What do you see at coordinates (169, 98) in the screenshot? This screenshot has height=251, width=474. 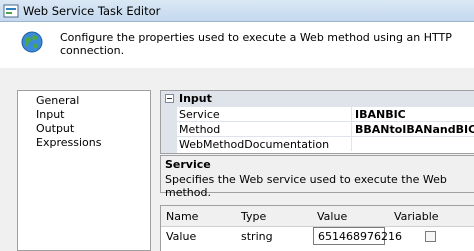 I see `collapse-icon` at bounding box center [169, 98].